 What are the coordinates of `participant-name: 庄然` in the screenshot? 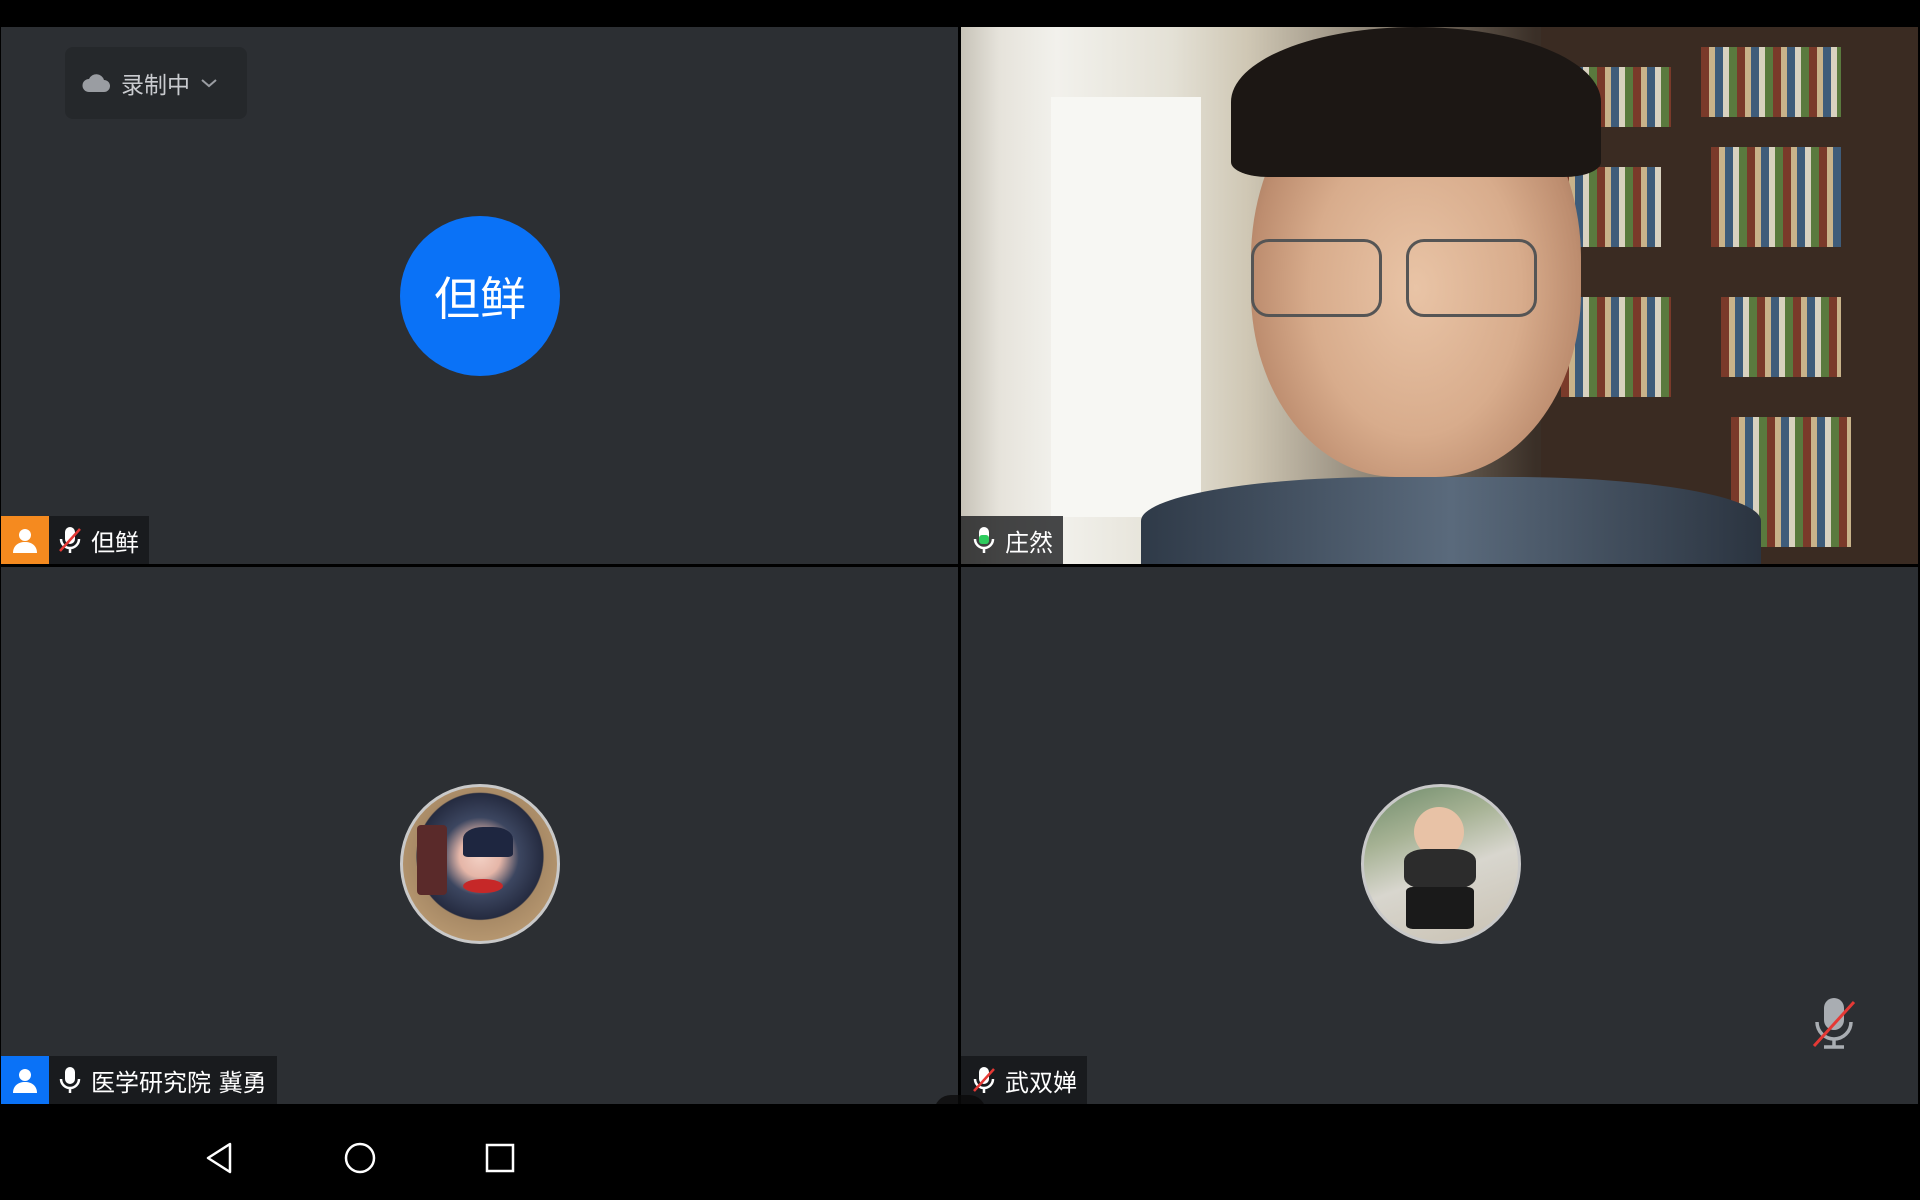 It's located at (1029, 542).